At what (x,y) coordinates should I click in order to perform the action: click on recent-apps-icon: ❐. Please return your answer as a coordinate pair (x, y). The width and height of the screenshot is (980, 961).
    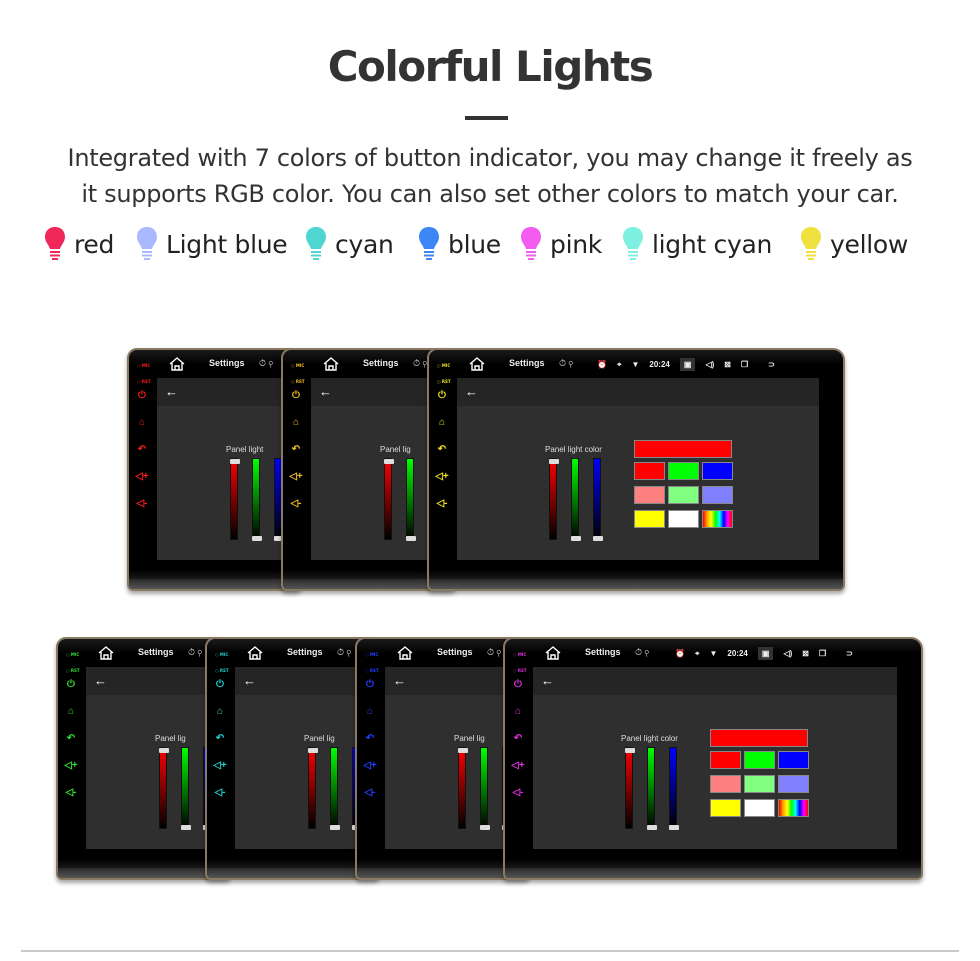
    Looking at the image, I should click on (744, 364).